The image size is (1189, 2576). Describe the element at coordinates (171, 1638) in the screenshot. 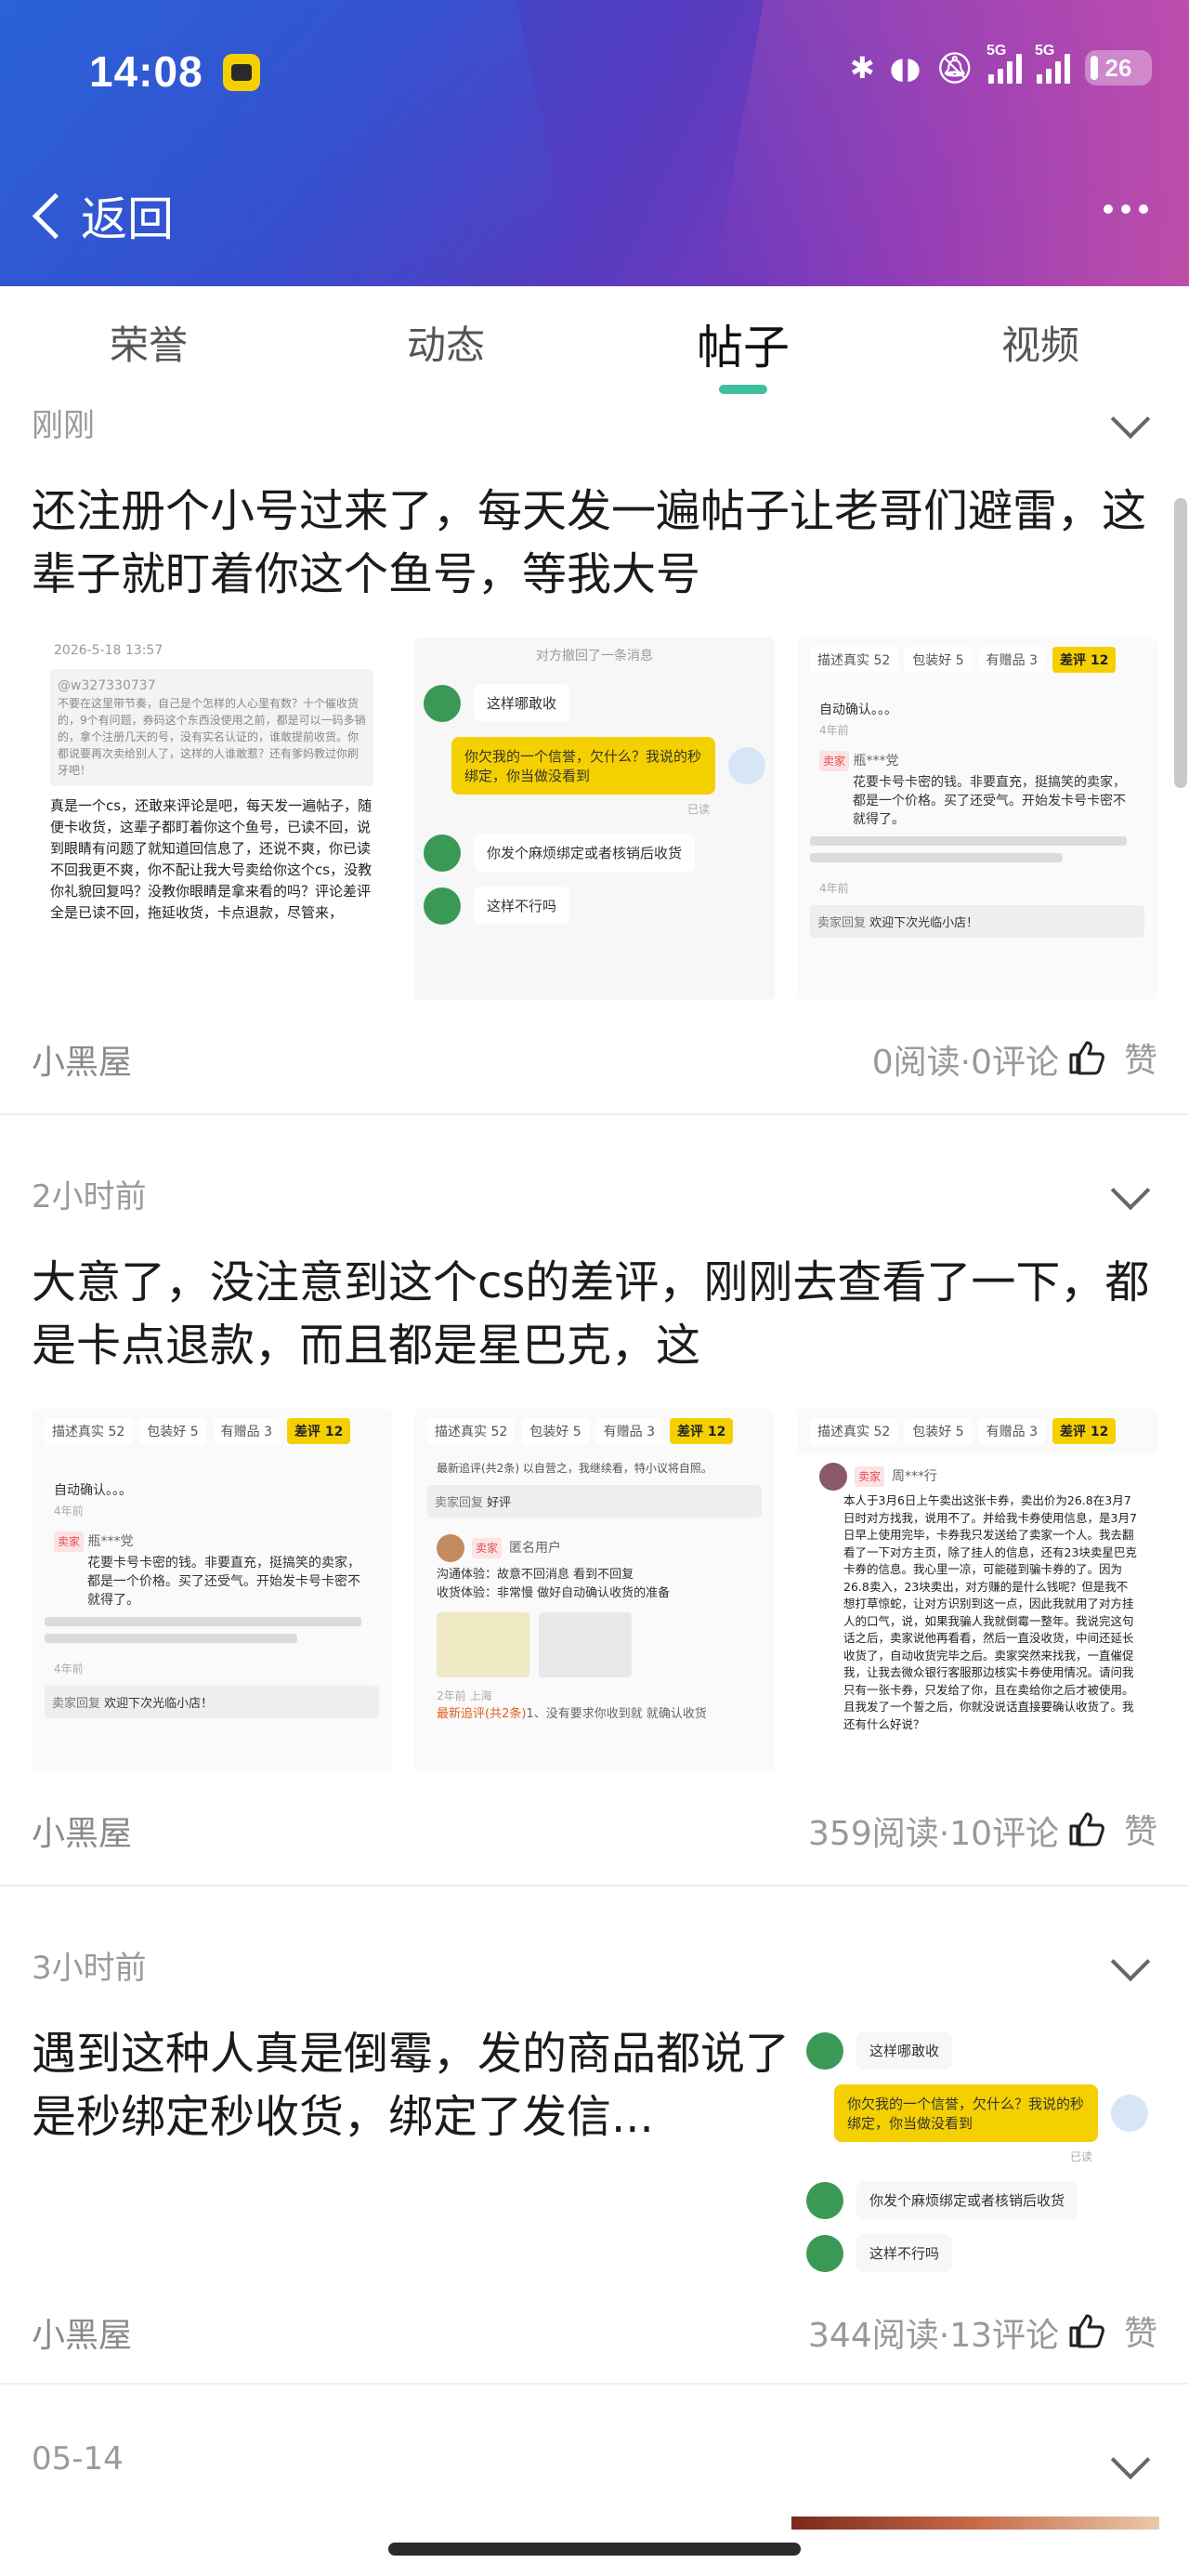

I see `placeholder-line` at that location.